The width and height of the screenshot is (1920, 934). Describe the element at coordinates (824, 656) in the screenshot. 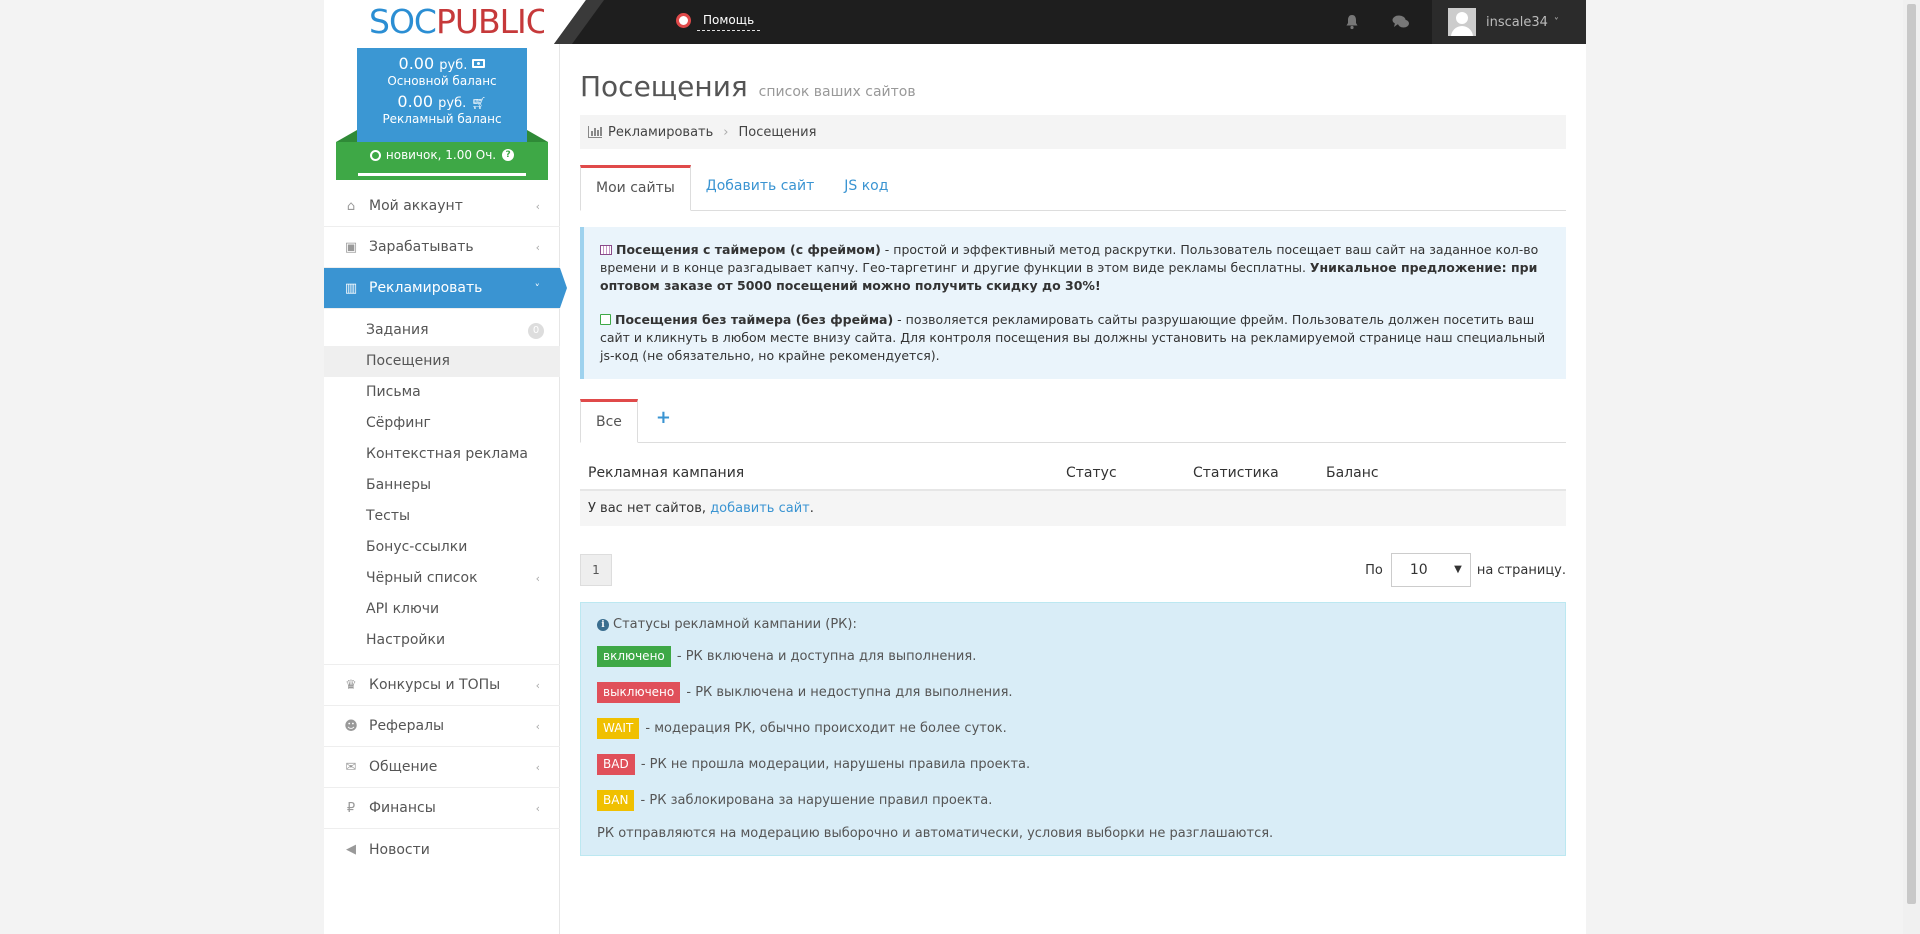

I see `status-desc: - РК включена и доступна для выполнения.` at that location.